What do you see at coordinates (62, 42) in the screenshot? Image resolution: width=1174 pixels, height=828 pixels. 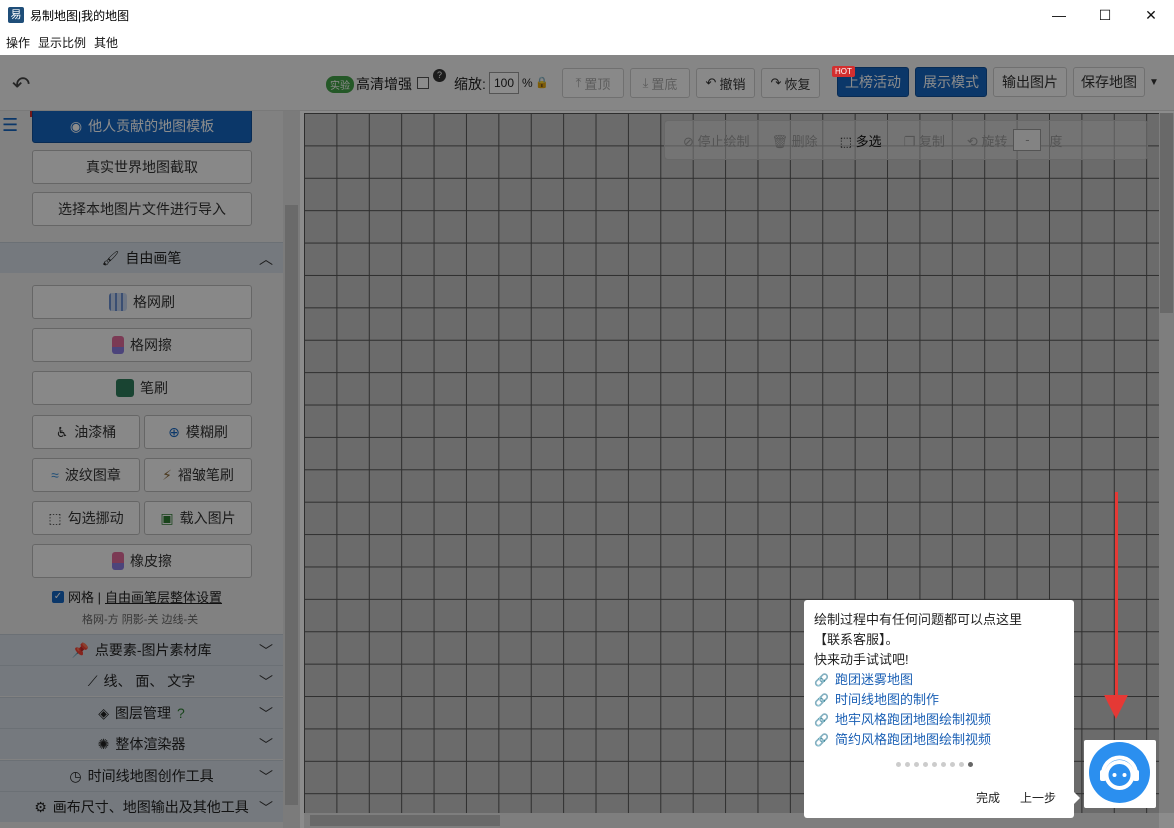 I see `menu-display-scale: 显示比例` at bounding box center [62, 42].